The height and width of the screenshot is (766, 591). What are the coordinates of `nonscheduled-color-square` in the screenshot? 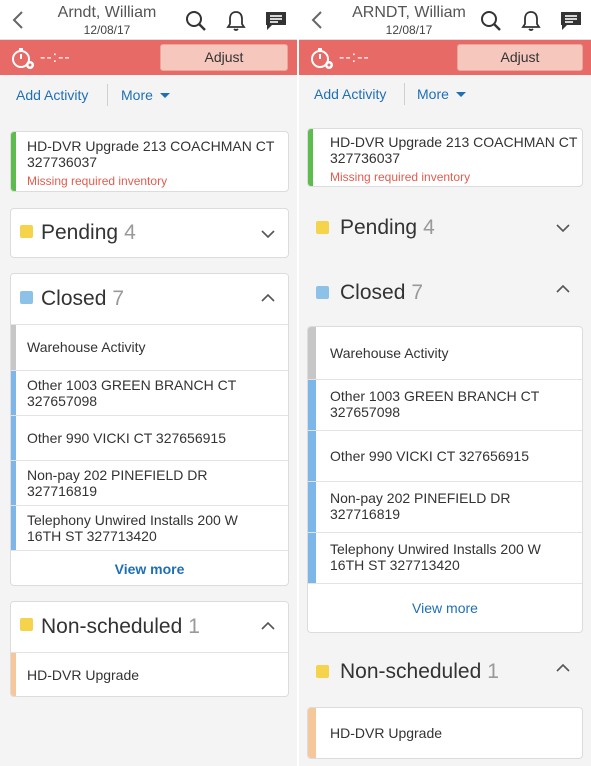 It's located at (322, 671).